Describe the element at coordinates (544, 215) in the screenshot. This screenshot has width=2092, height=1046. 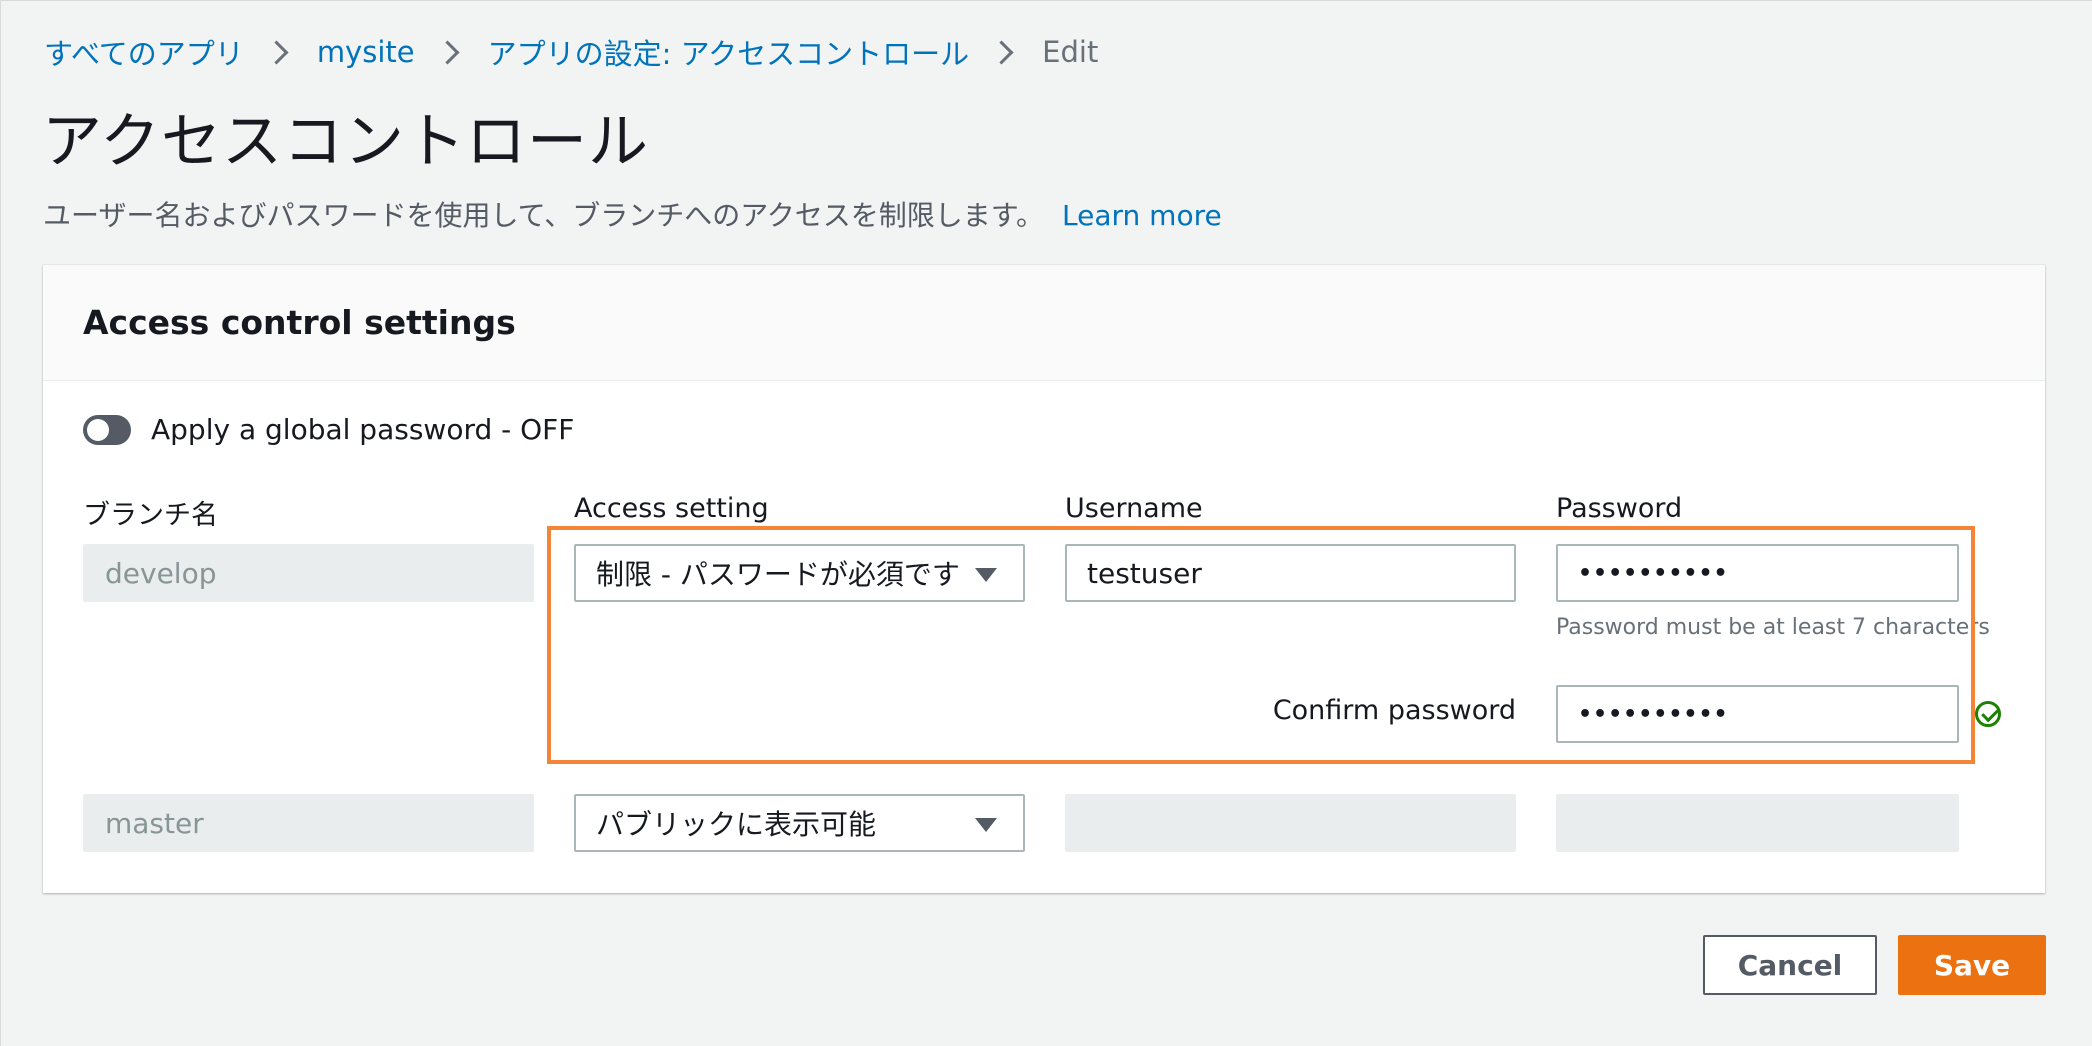
I see `description-text: ユーザー名およびパスワードを使用して、ブランチへのアクセスを制限します。` at that location.